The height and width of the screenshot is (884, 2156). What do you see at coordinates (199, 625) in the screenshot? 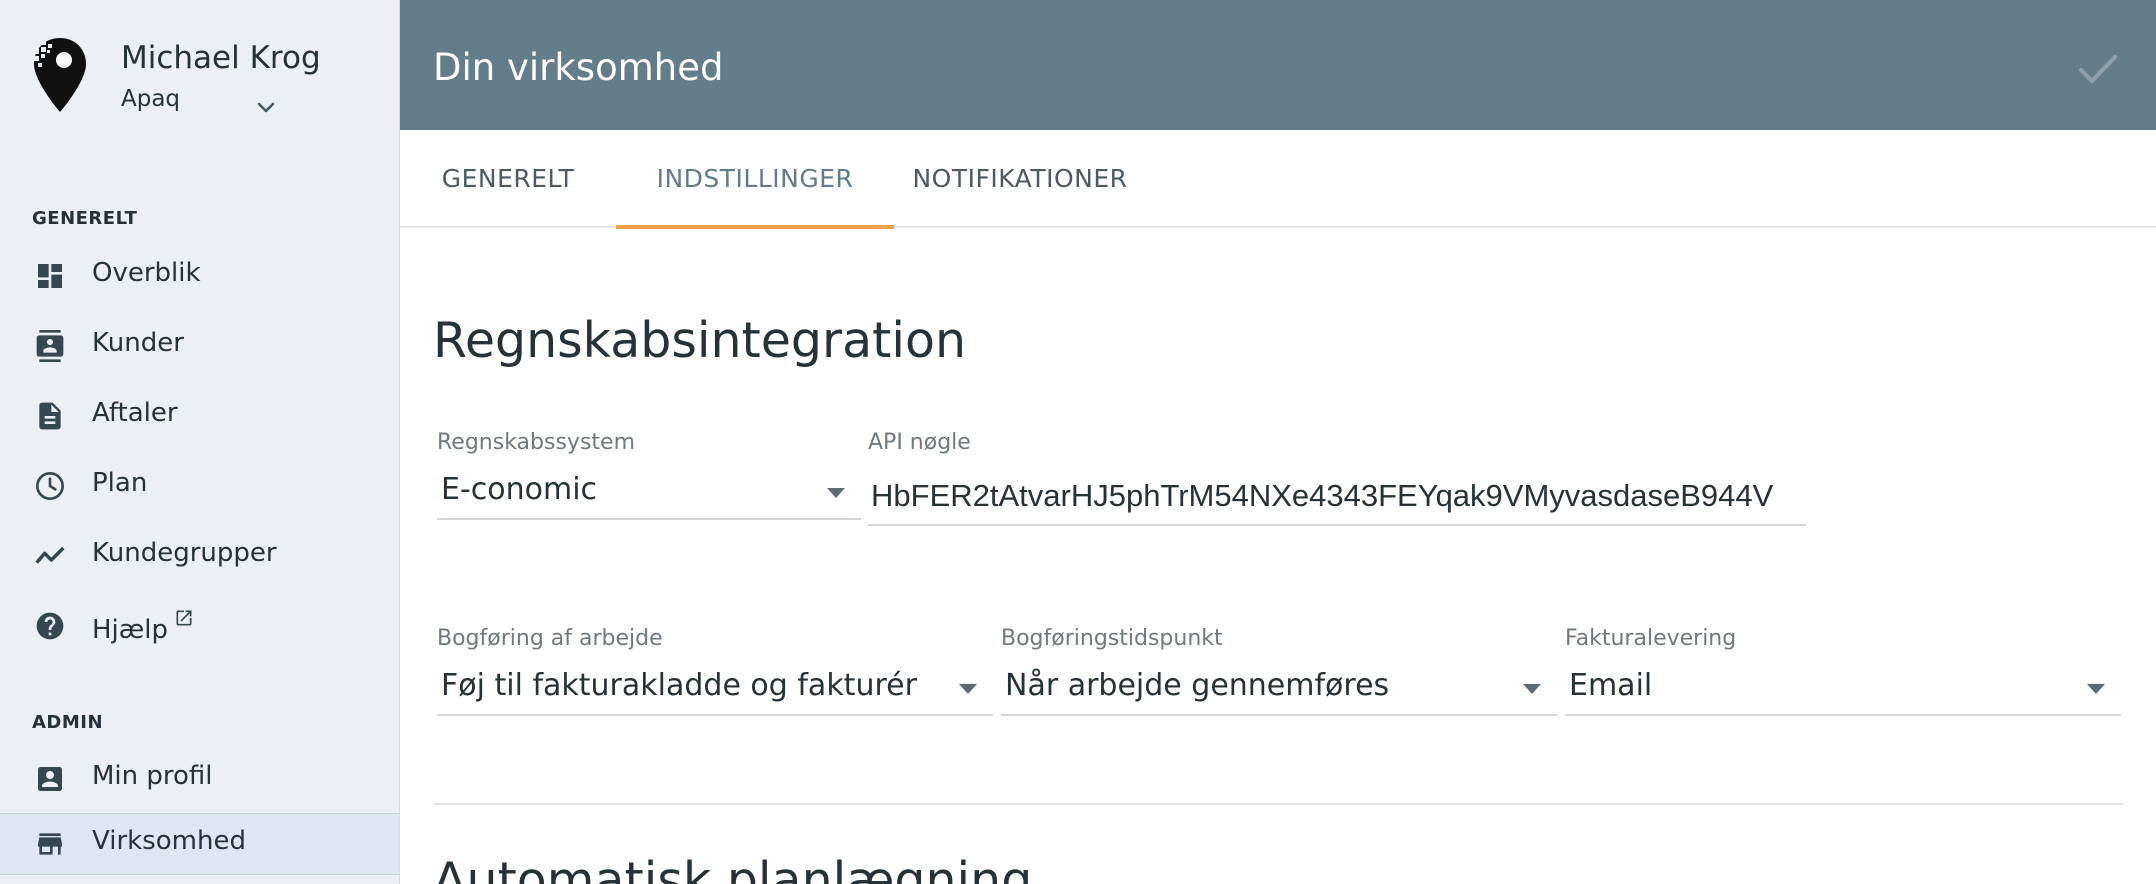
I see `nav-item-hjaelp: Hjælp` at bounding box center [199, 625].